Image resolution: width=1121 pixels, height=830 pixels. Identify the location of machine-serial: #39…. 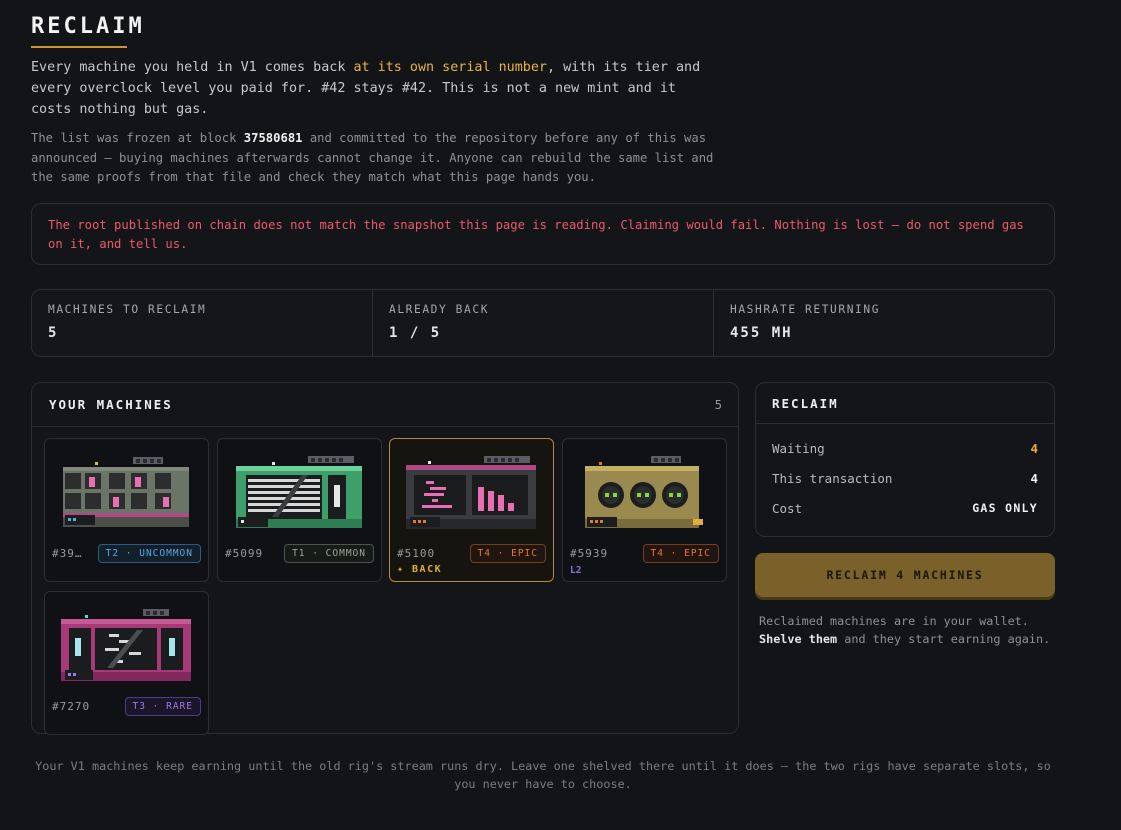
(67, 553).